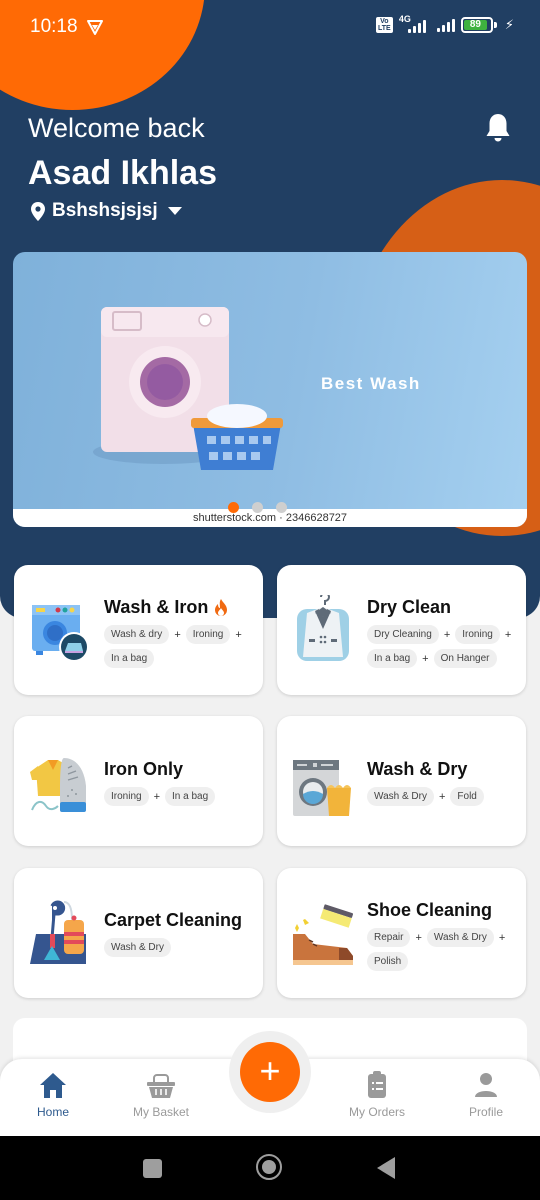 The width and height of the screenshot is (540, 1200). Describe the element at coordinates (174, 211) in the screenshot. I see `chevron-down-icon` at that location.